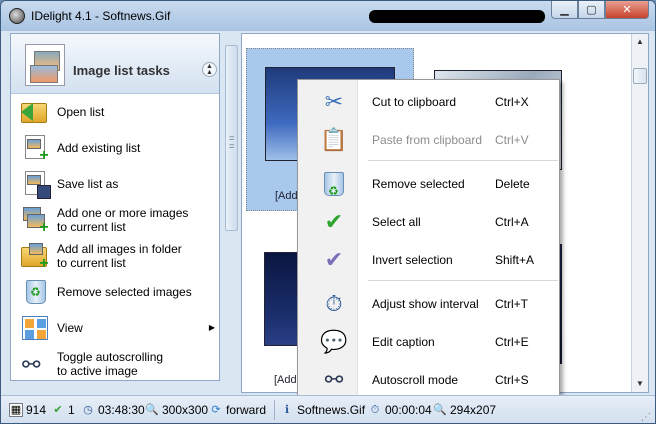  What do you see at coordinates (62, 410) in the screenshot?
I see `status-selected-count: ✔ 1` at bounding box center [62, 410].